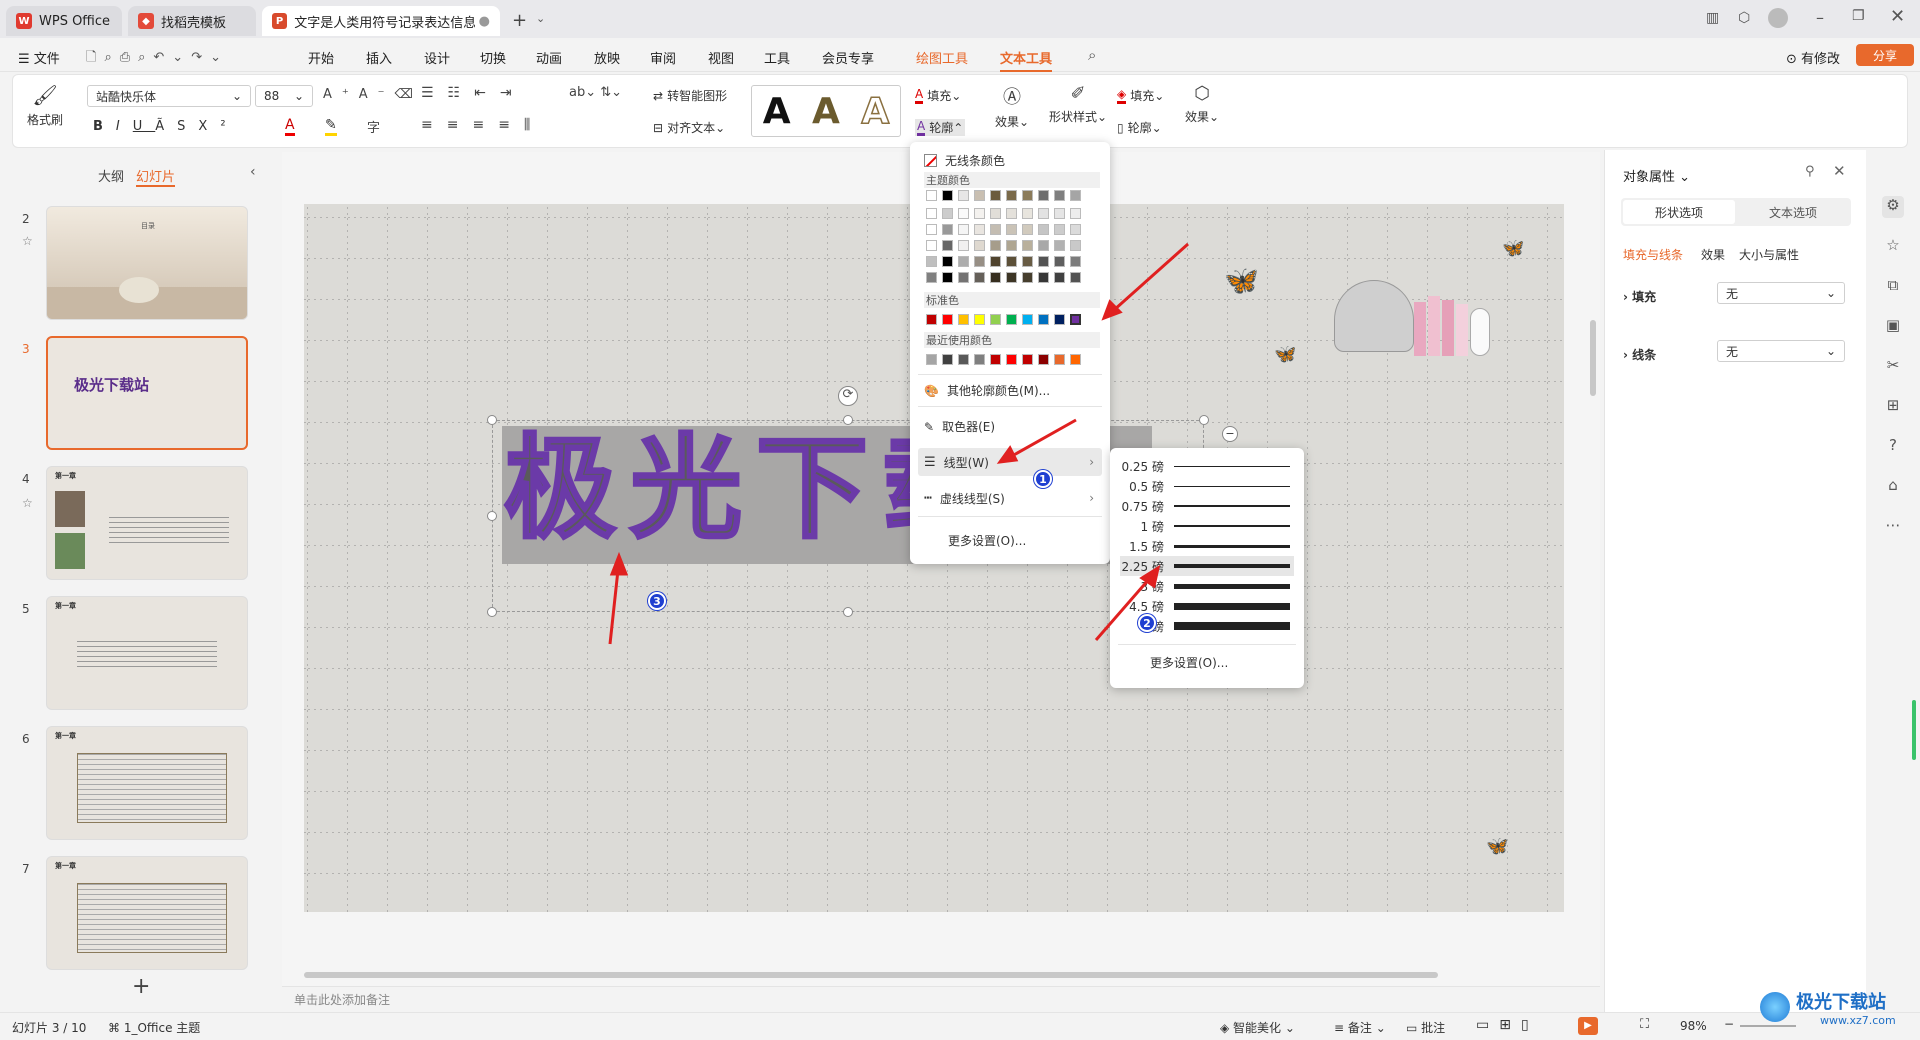 Image resolution: width=1920 pixels, height=1040 pixels. Describe the element at coordinates (1433, 1028) in the screenshot. I see `comment-label: 批注` at that location.